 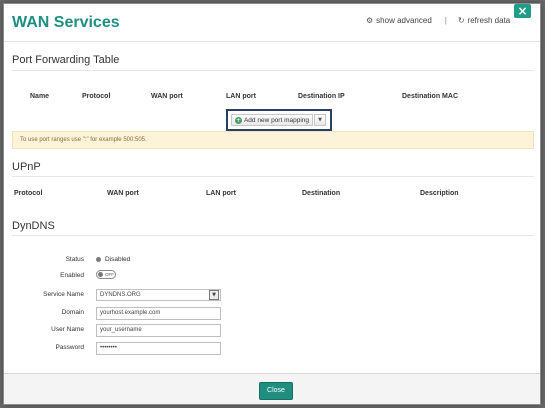 I want to click on add-port-mapping-label: Add new port mapping, so click(x=276, y=120).